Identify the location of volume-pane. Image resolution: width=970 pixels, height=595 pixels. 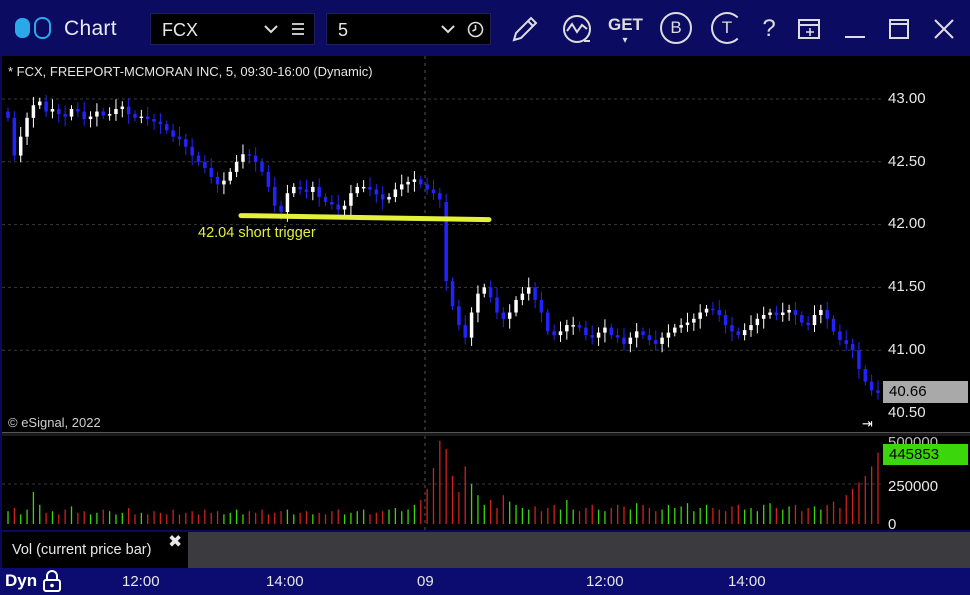
(441, 483).